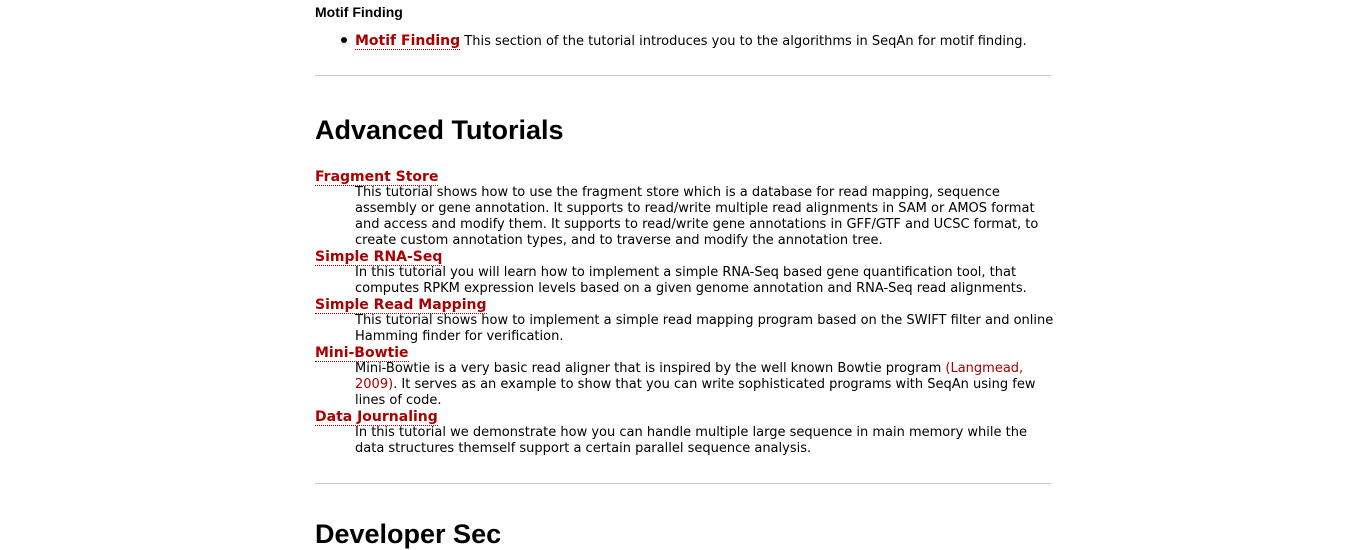 Image resolution: width=1349 pixels, height=550 pixels. What do you see at coordinates (377, 177) in the screenshot?
I see `fragment-store-link: Fragment Store` at bounding box center [377, 177].